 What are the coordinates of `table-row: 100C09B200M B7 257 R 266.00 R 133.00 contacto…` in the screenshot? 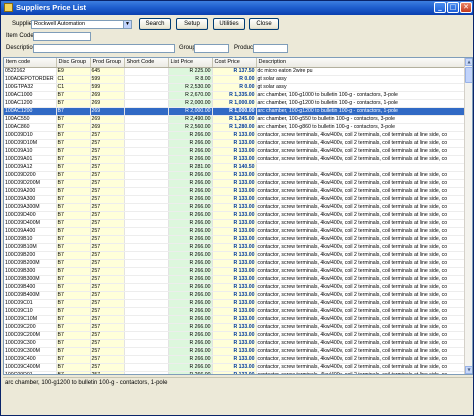 It's located at (235, 263).